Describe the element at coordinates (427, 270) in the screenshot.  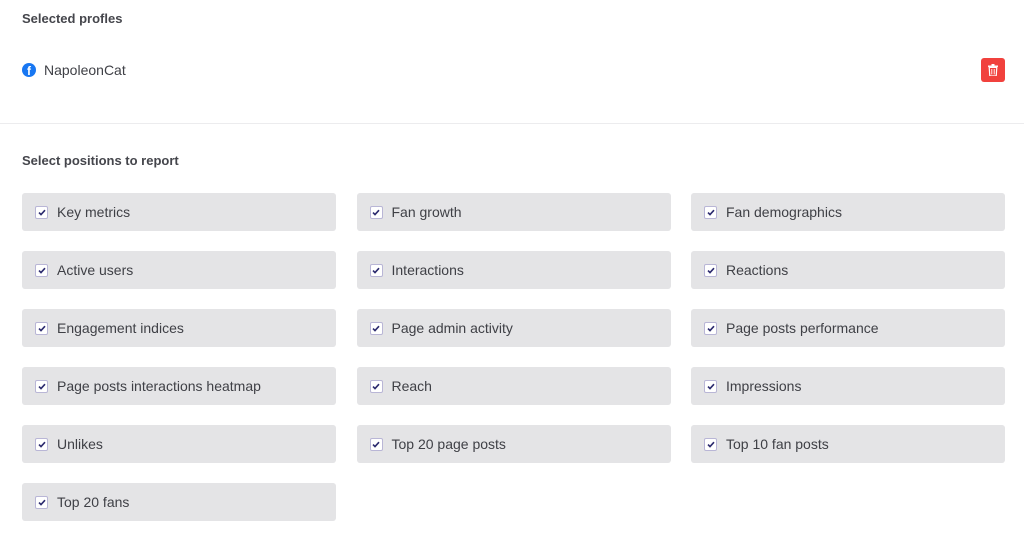
I see `position-label: Interactions` at that location.